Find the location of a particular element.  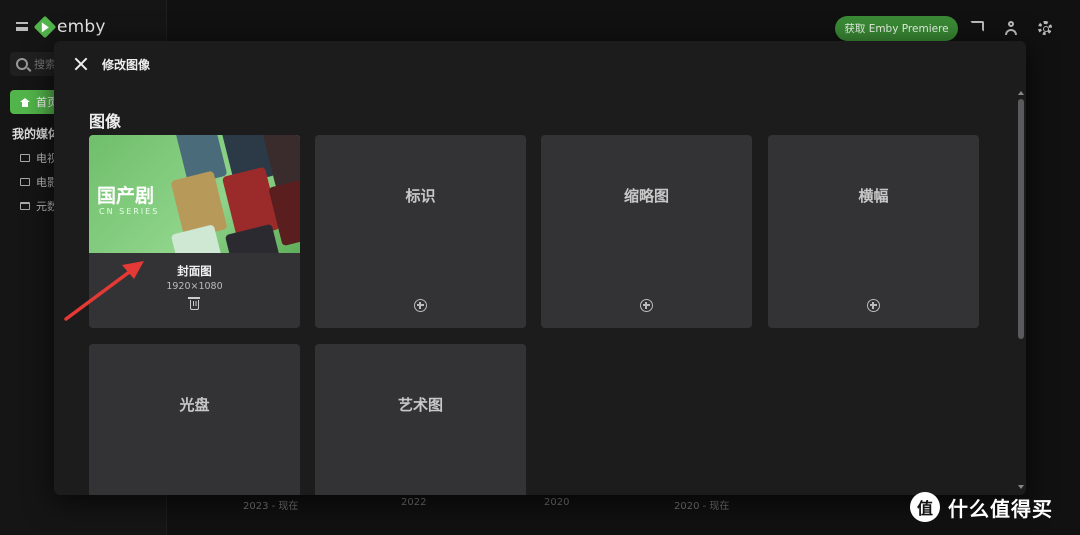

image-type-label: 标识 is located at coordinates (420, 196).